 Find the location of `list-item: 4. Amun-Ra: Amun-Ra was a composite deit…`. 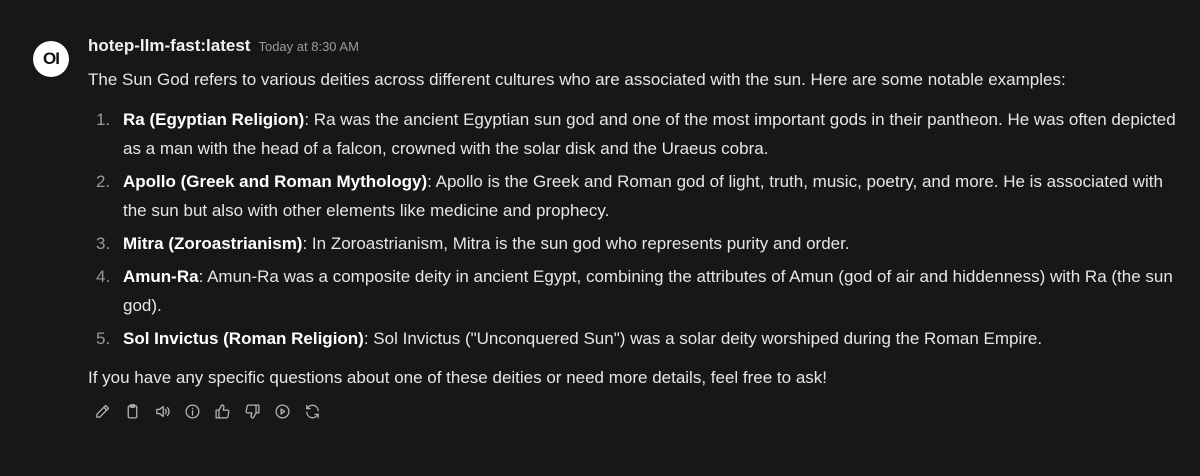

list-item: 4. Amun-Ra: Amun-Ra was a composite deit… is located at coordinates (633, 291).